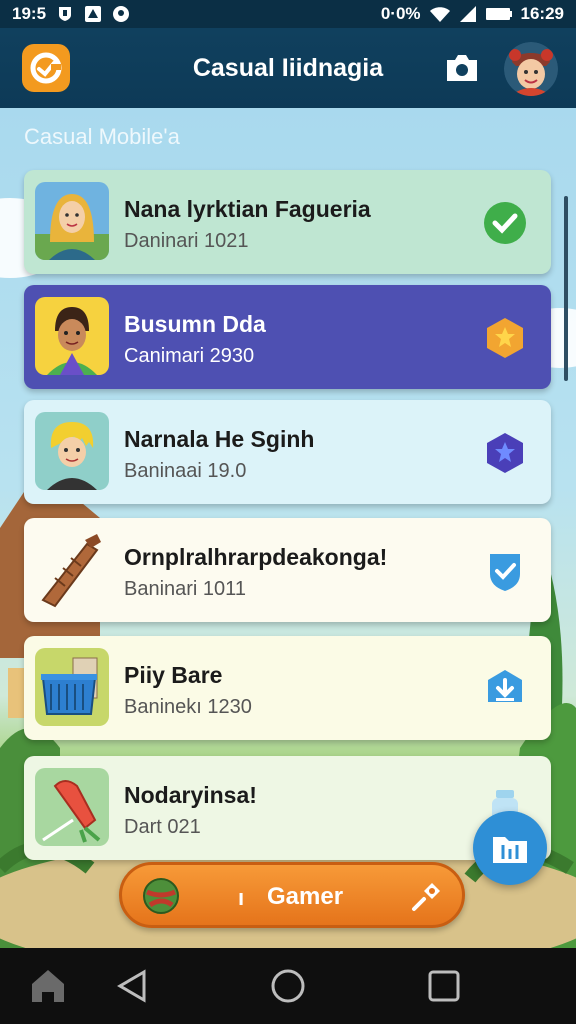 This screenshot has height=1024, width=576. I want to click on wifi-icon, so click(439, 14).